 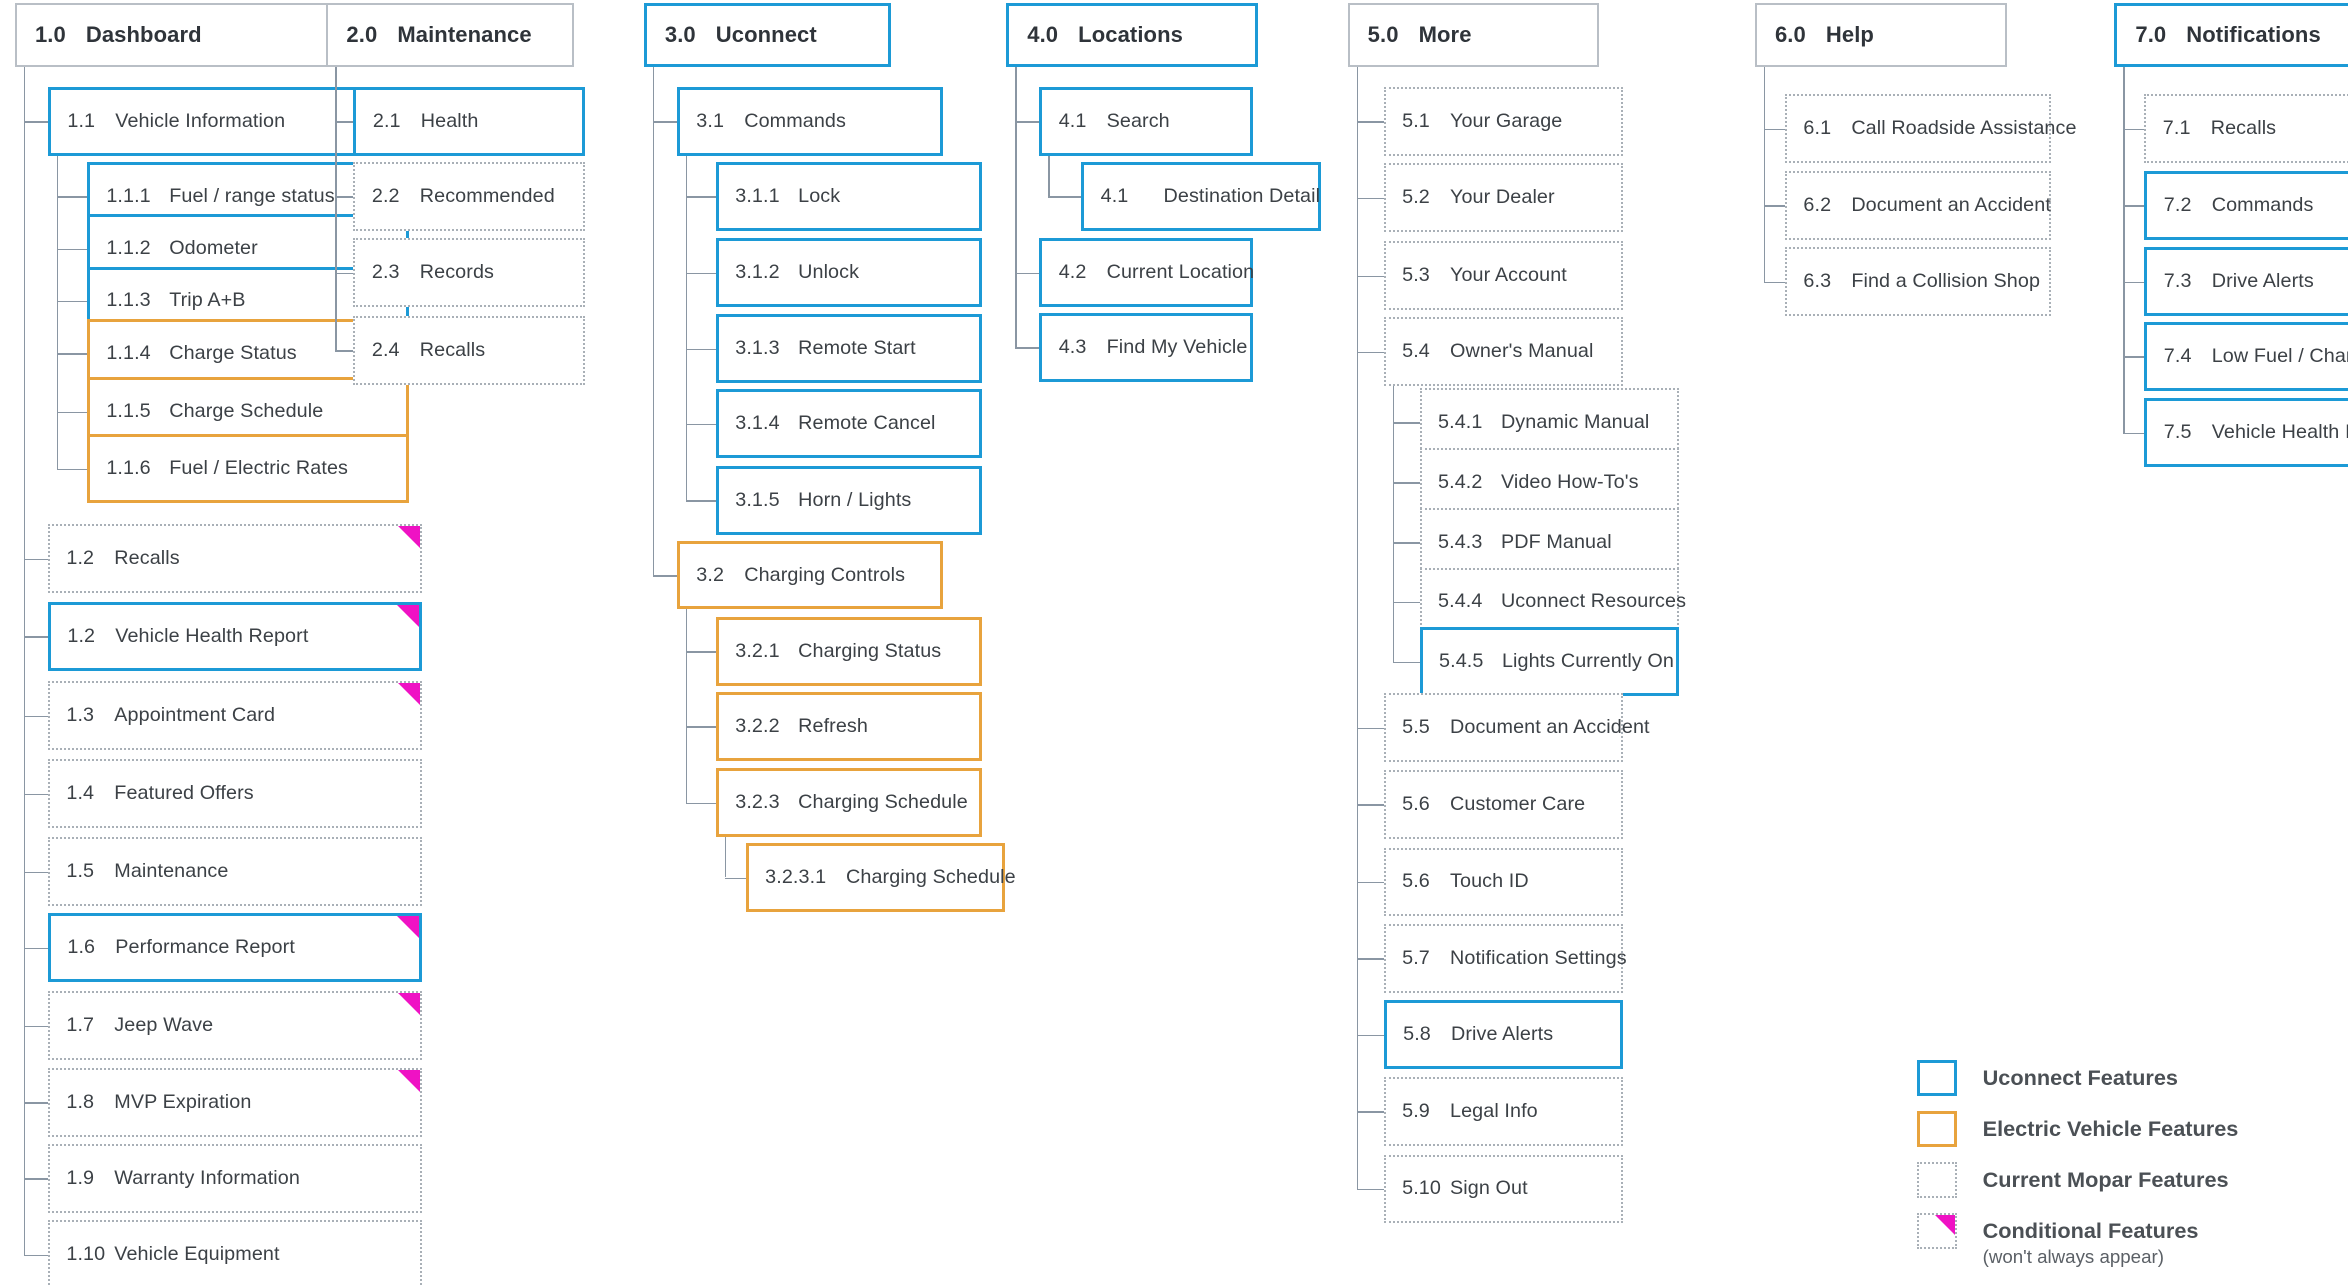 What do you see at coordinates (235, 1253) in the screenshot?
I see `node-1-10: 1.10 Vehicle Equipment` at bounding box center [235, 1253].